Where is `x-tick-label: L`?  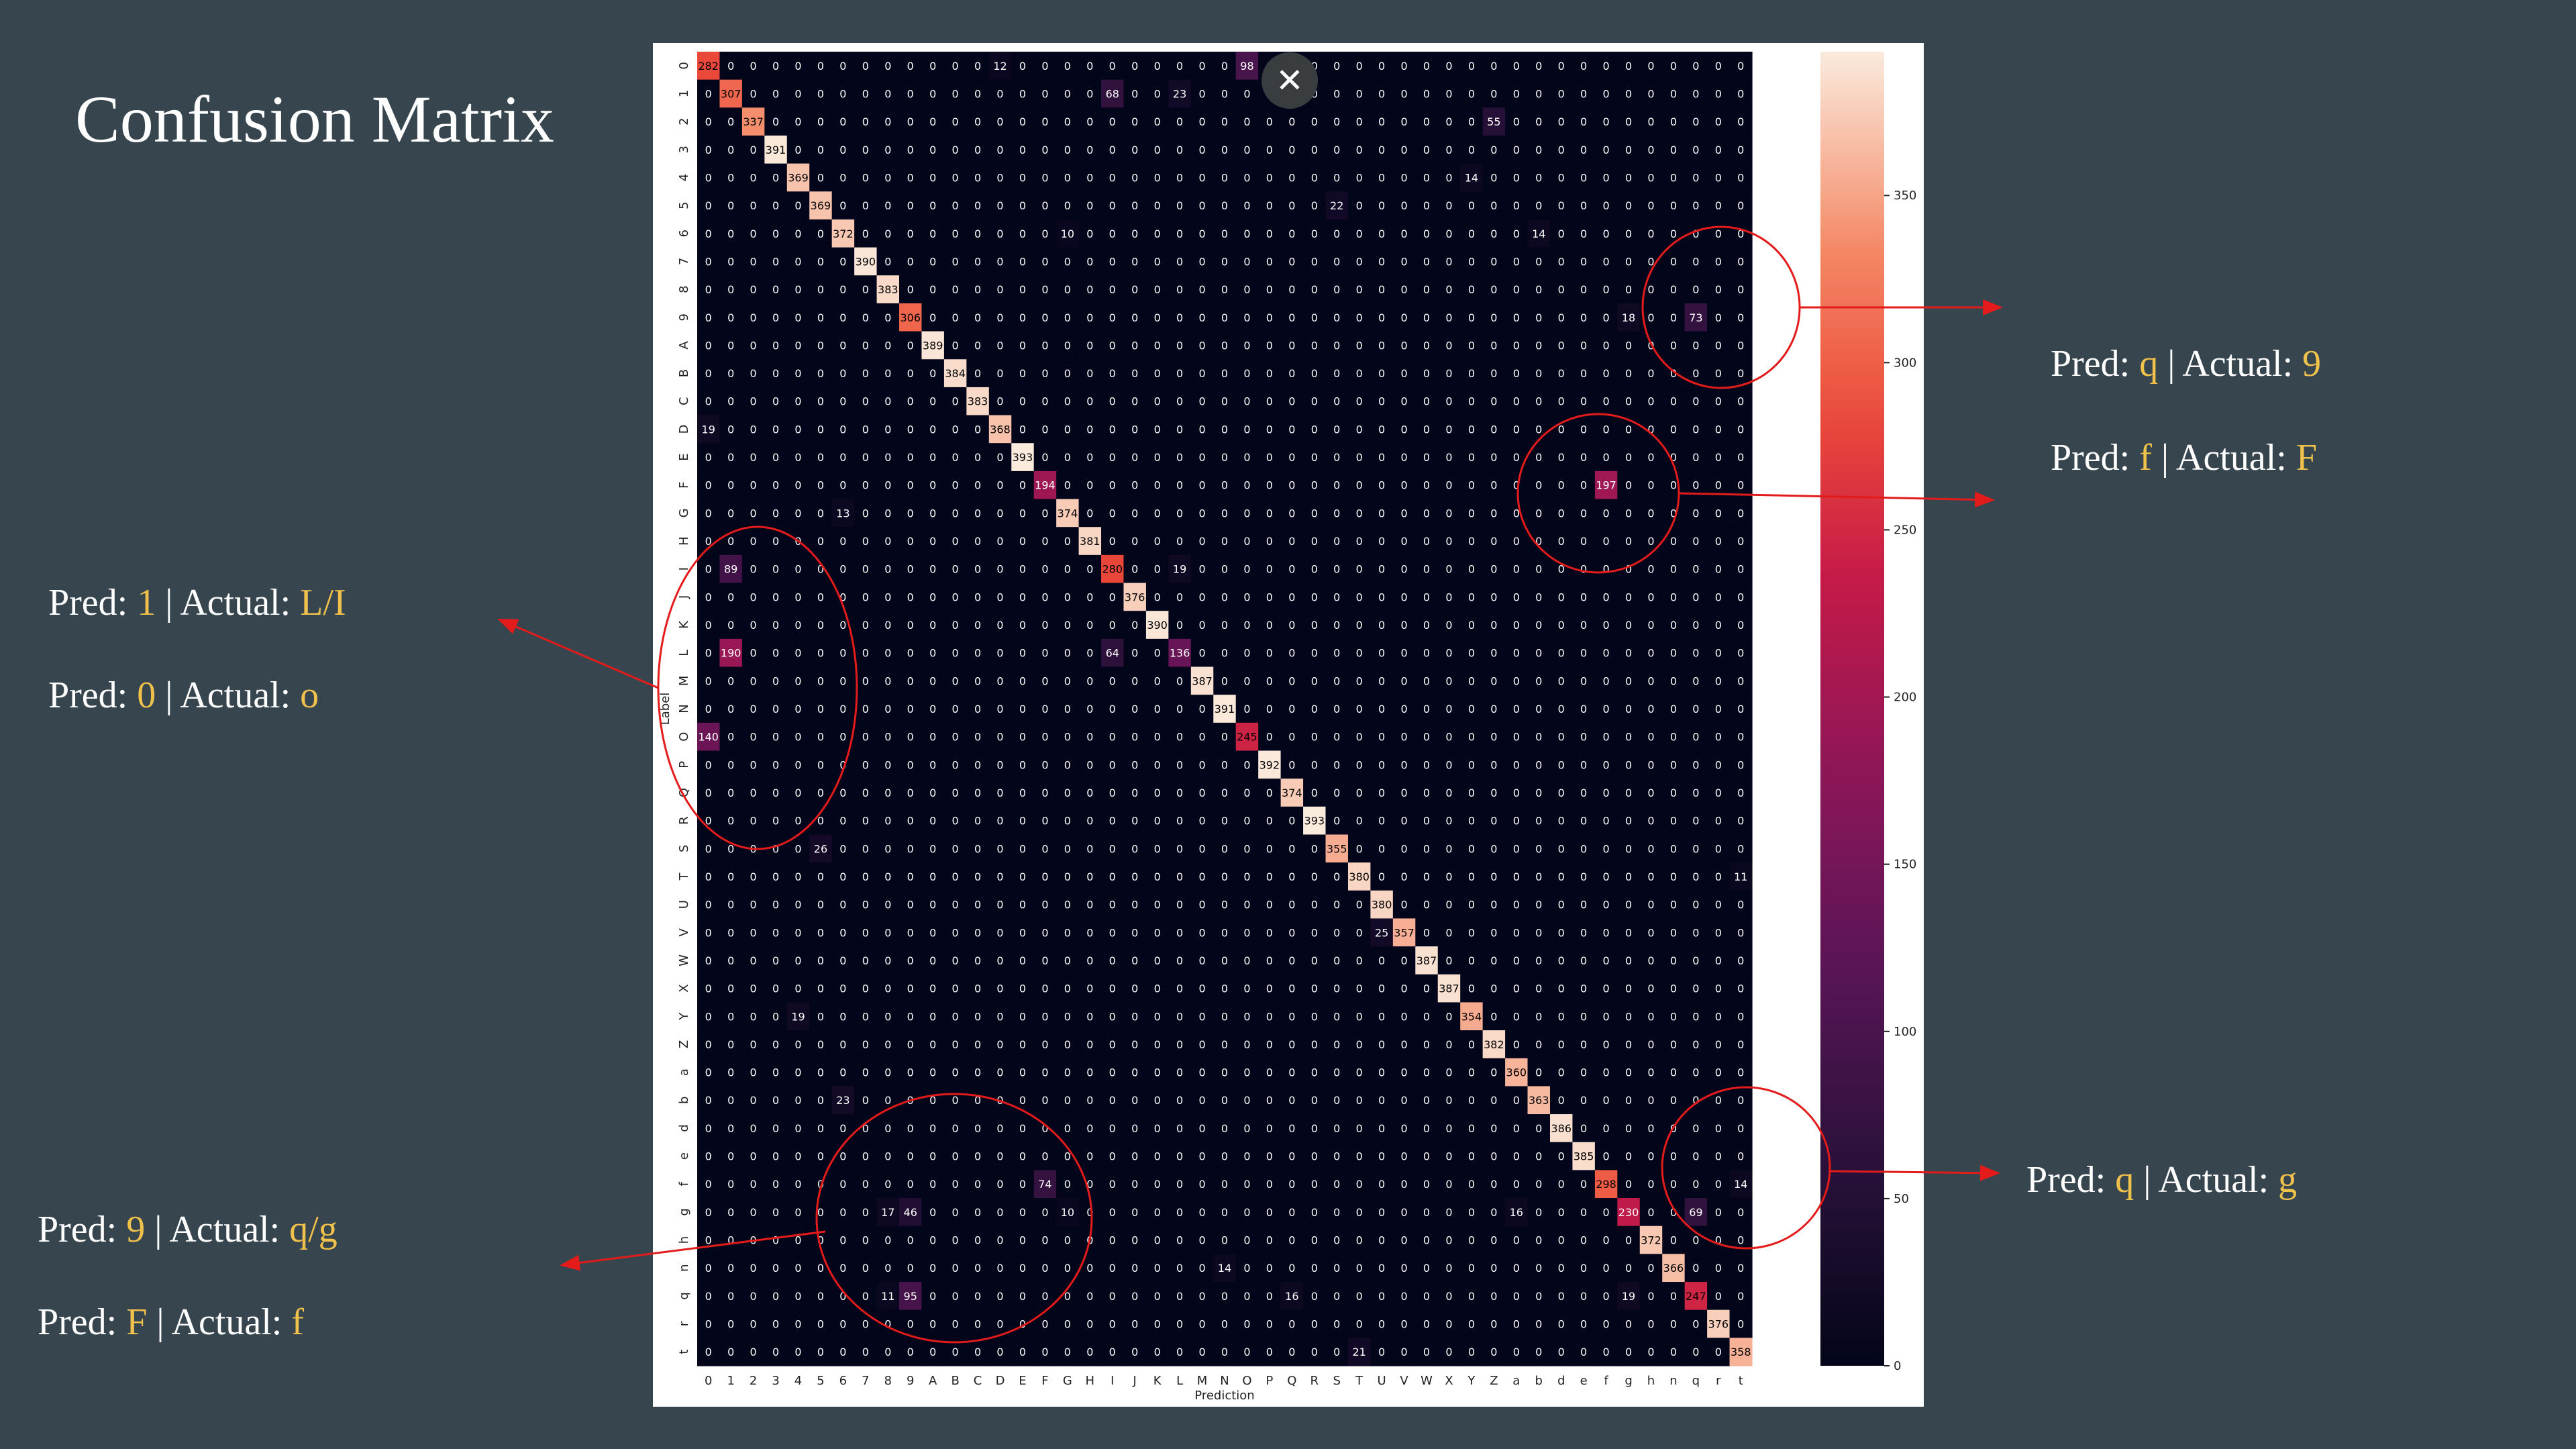
x-tick-label: L is located at coordinates (1179, 1381).